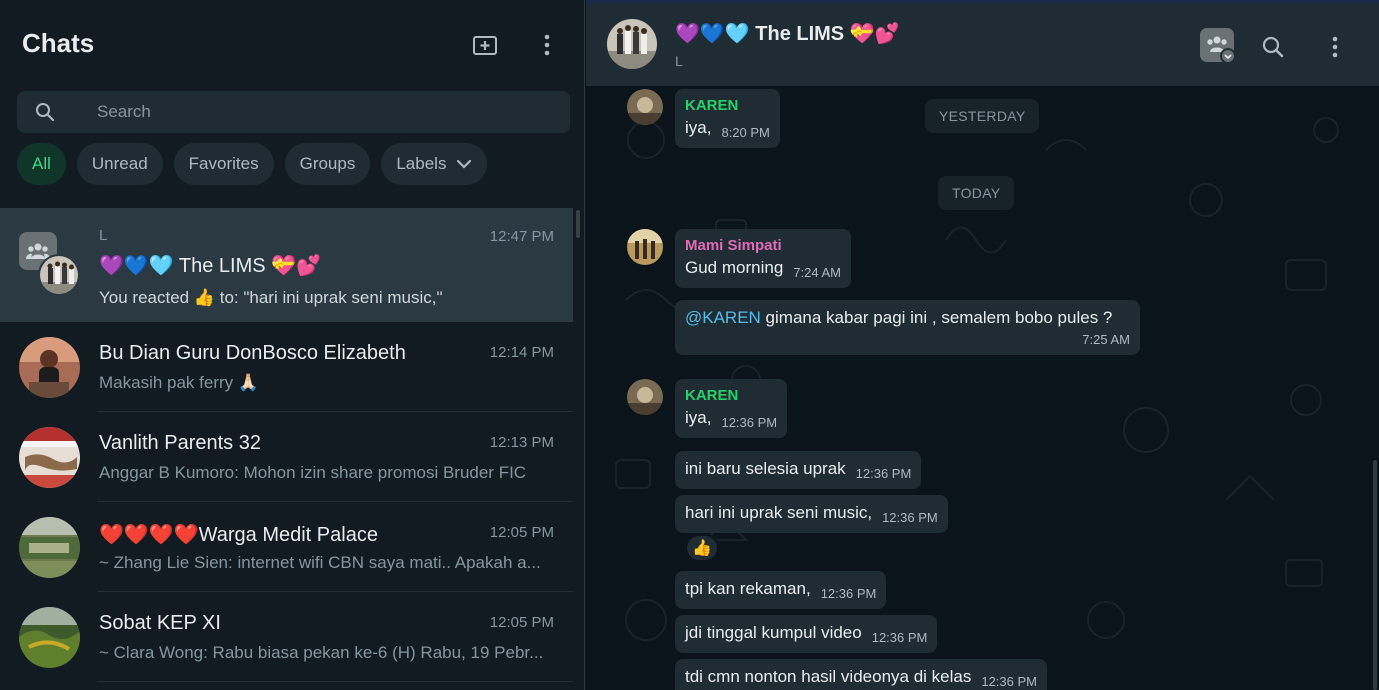  I want to click on message-bubble: jdi tinggal kumpul video 12:36 PM, so click(806, 634).